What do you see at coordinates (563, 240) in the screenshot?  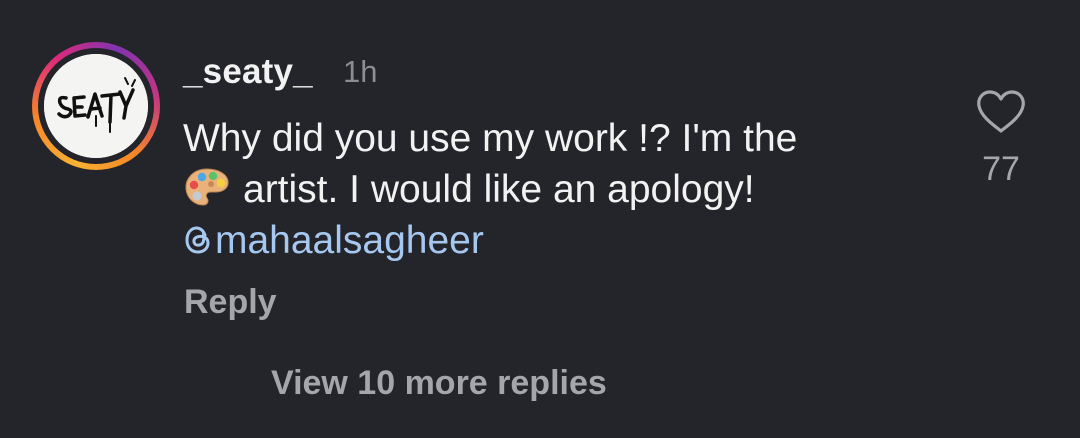 I see `mention-link: mahaalsagheer` at bounding box center [563, 240].